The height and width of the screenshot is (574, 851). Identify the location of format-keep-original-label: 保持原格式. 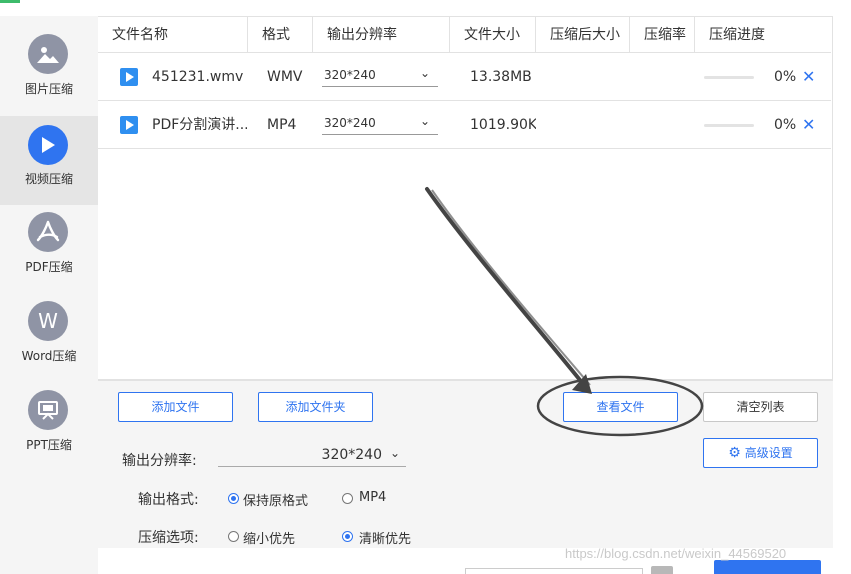
(276, 501).